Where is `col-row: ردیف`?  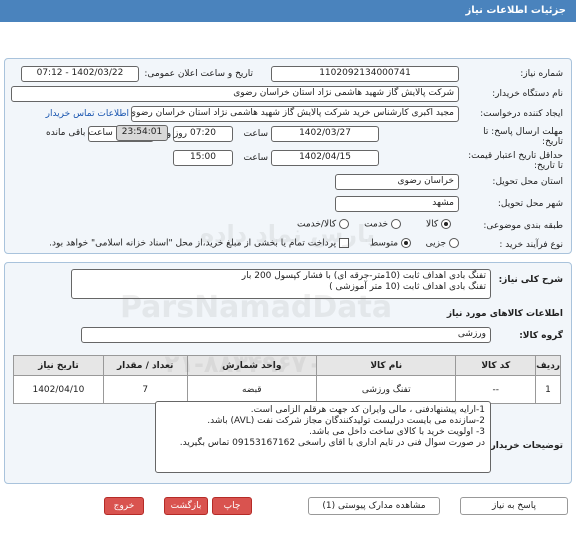 col-row: ردیف is located at coordinates (548, 365).